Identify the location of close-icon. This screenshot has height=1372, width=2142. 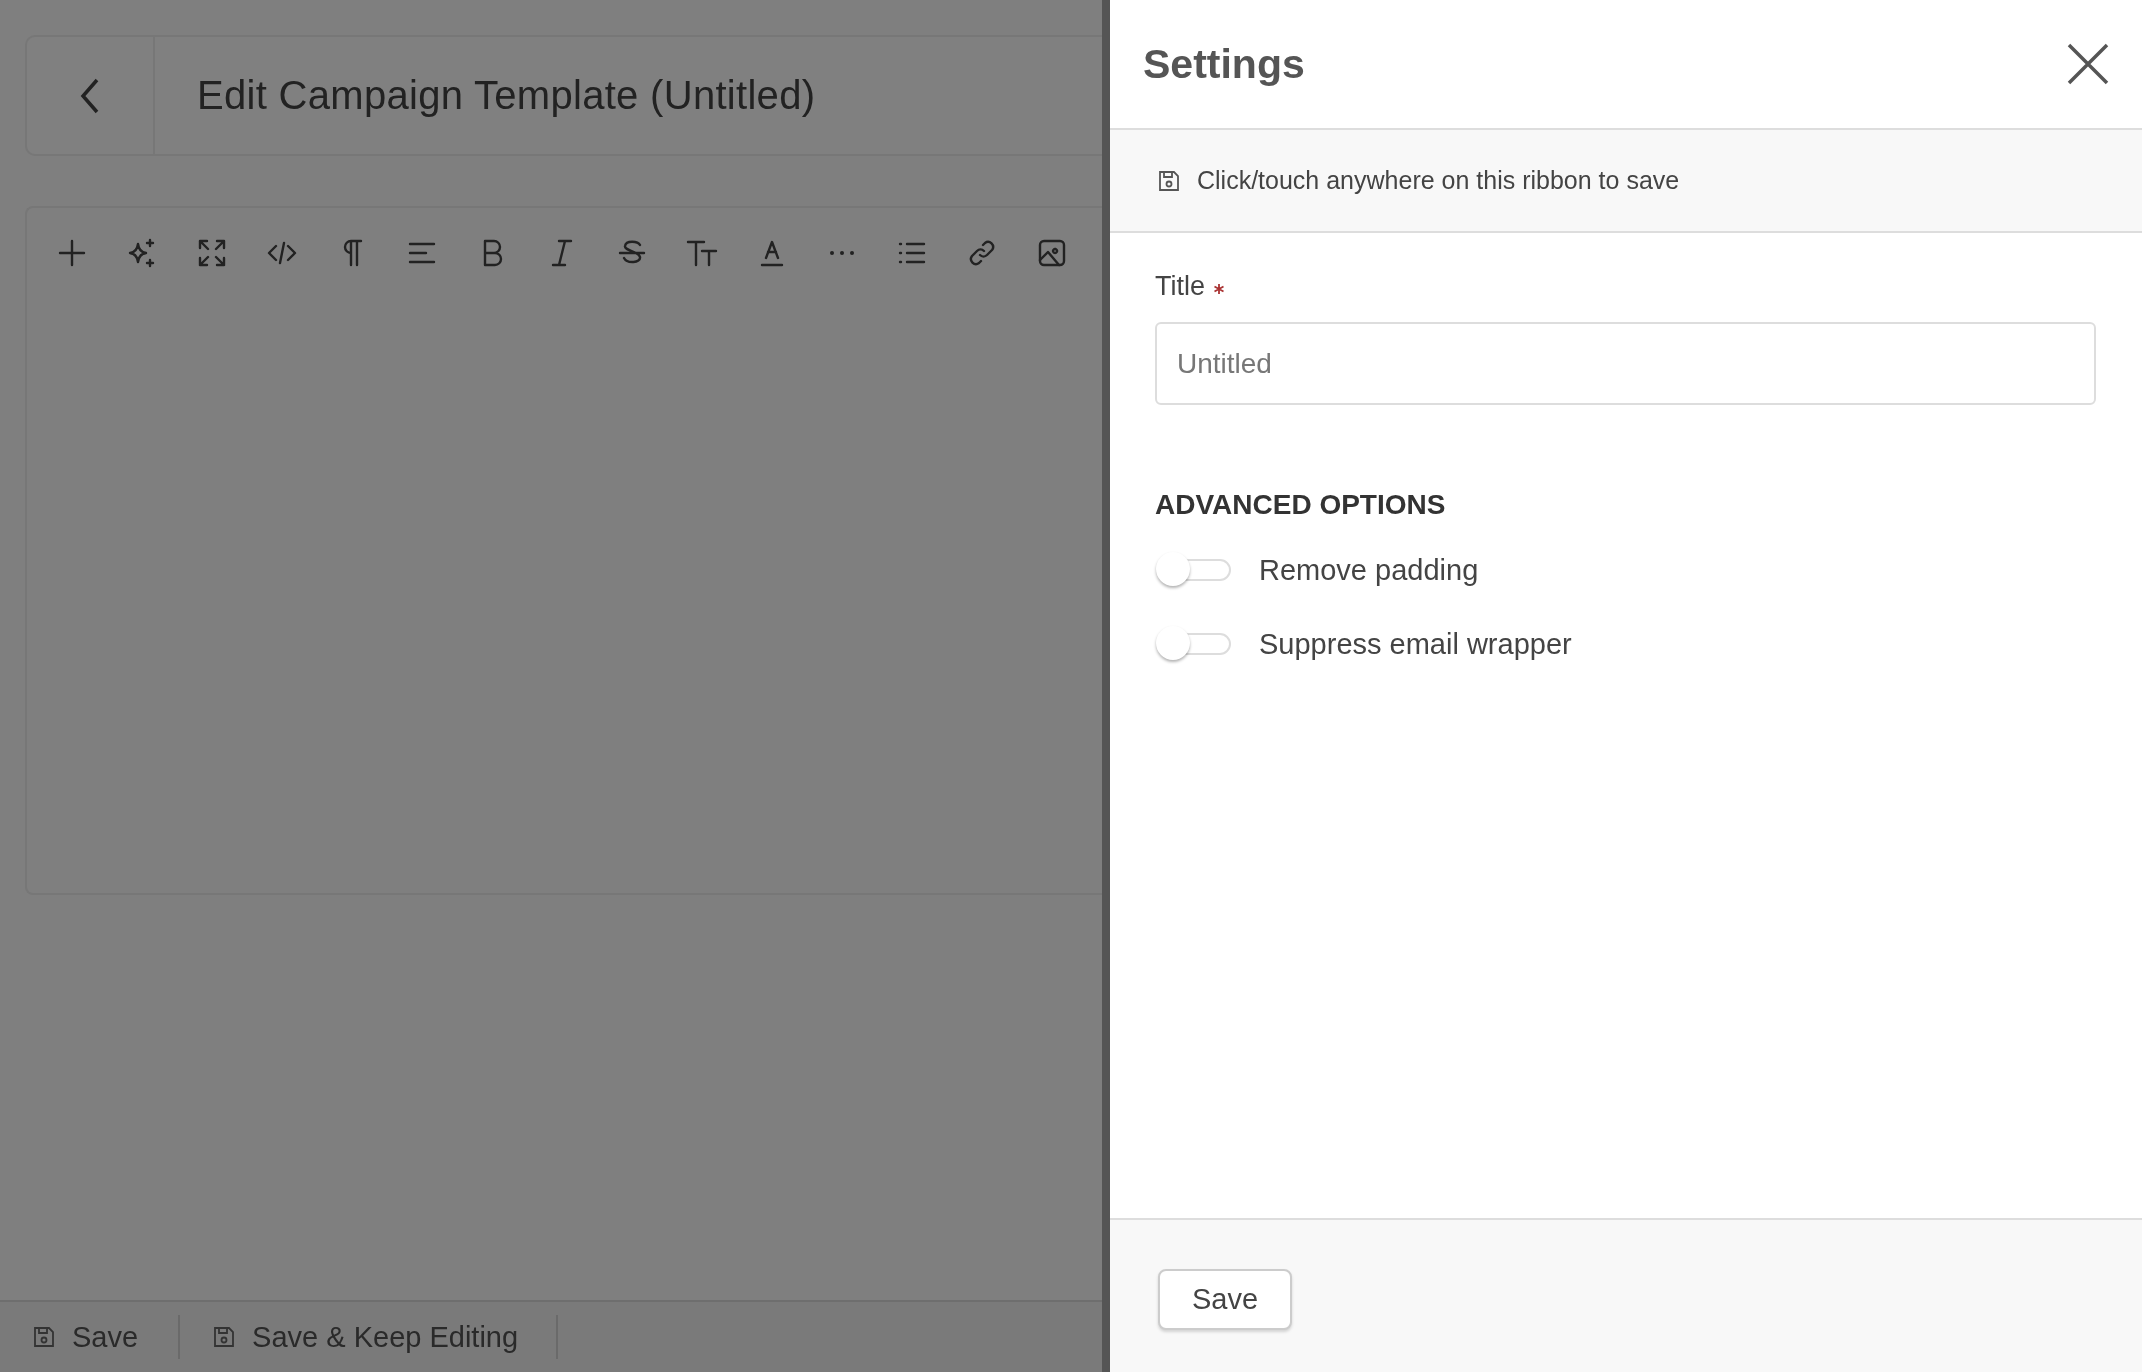
(2088, 64).